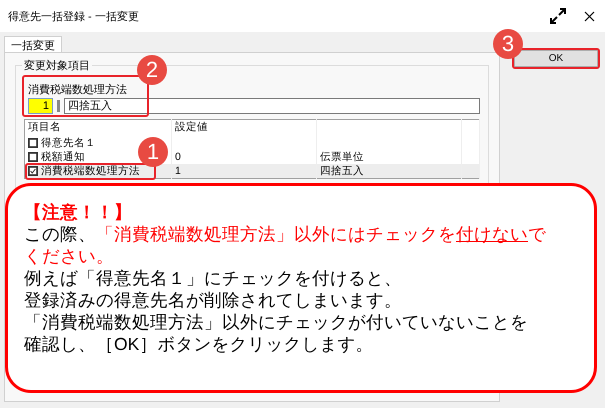  What do you see at coordinates (68, 143) in the screenshot?
I see `item-name: 得意先名１` at bounding box center [68, 143].